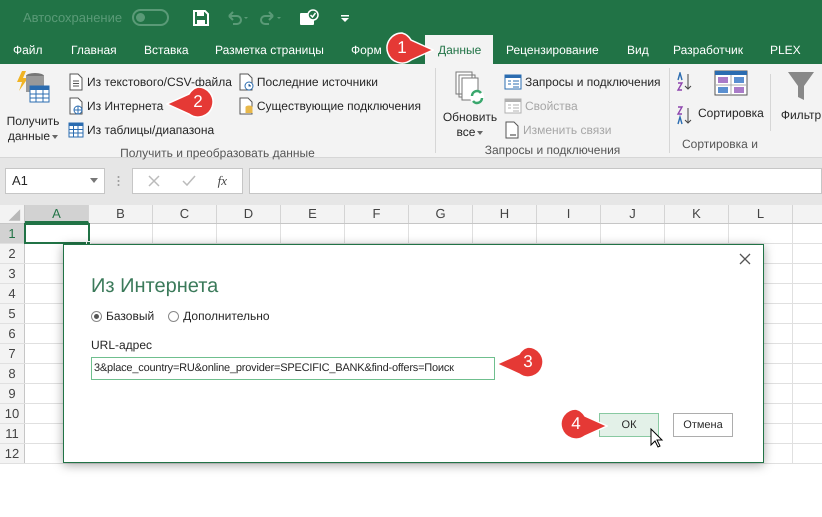  I want to click on ribbon-tab: Главная, so click(94, 49).